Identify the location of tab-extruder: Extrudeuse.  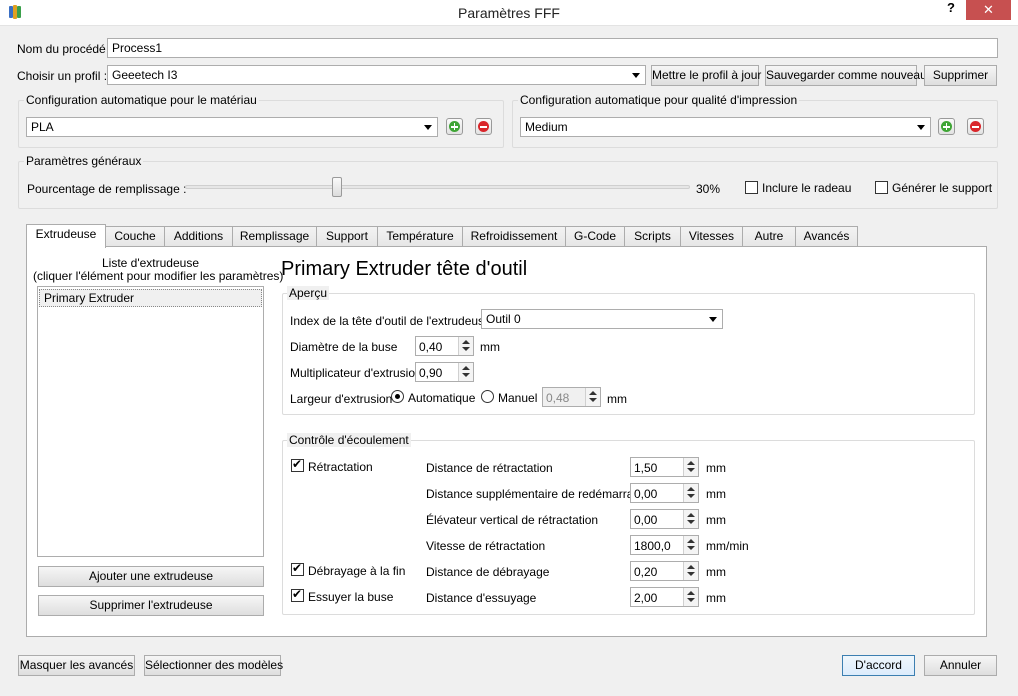
(66, 236).